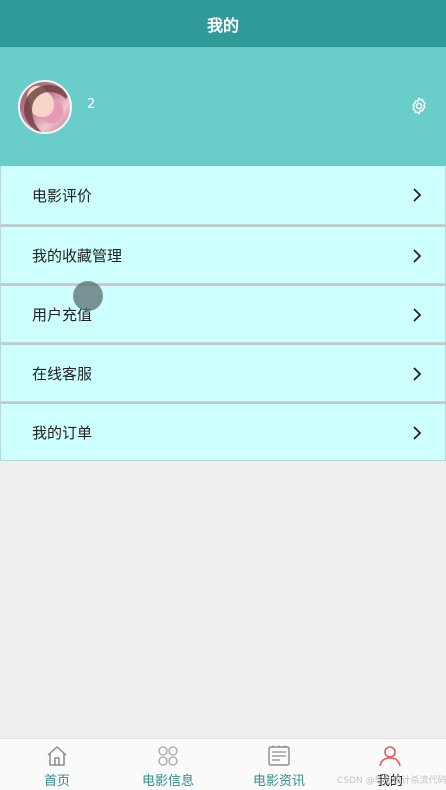 The height and width of the screenshot is (790, 446). I want to click on menu-item-label: 电影评价, so click(62, 195).